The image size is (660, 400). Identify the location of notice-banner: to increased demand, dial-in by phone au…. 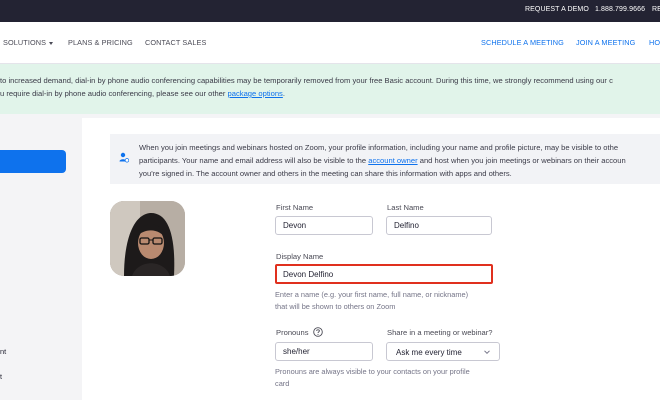
(330, 89).